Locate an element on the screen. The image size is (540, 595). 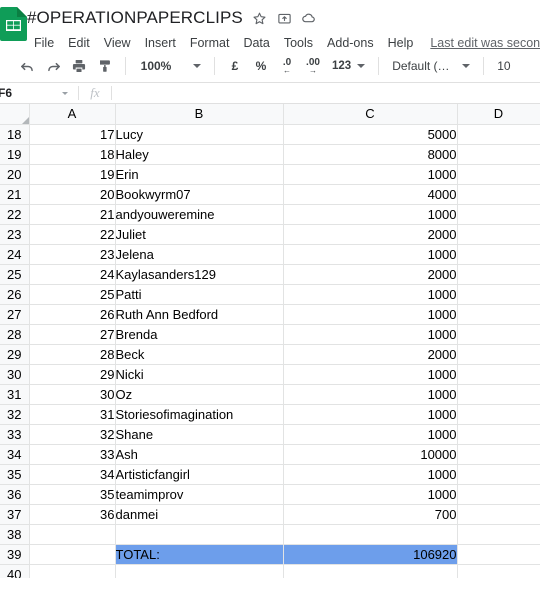
row-header-29: 29 is located at coordinates (15, 354).